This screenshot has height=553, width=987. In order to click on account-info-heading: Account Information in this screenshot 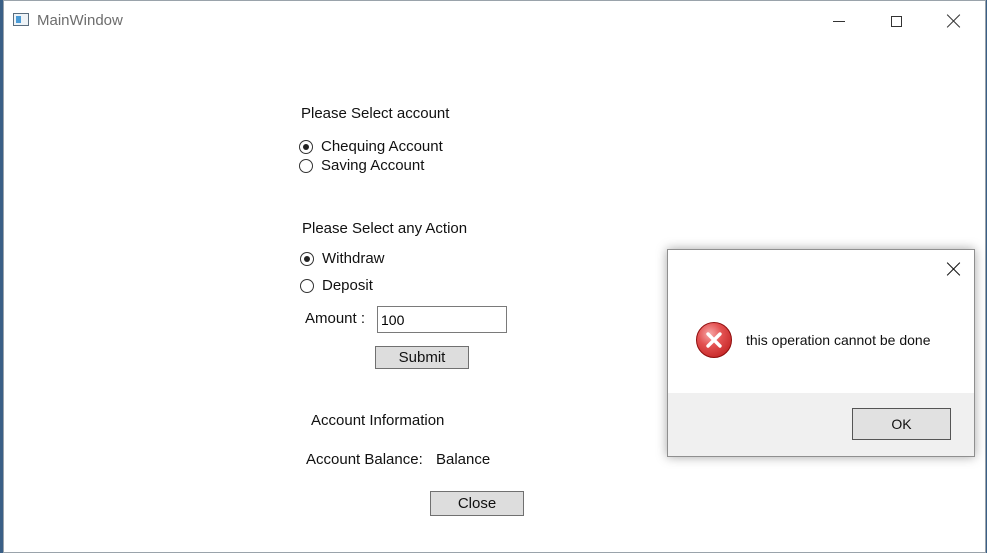, I will do `click(378, 420)`.